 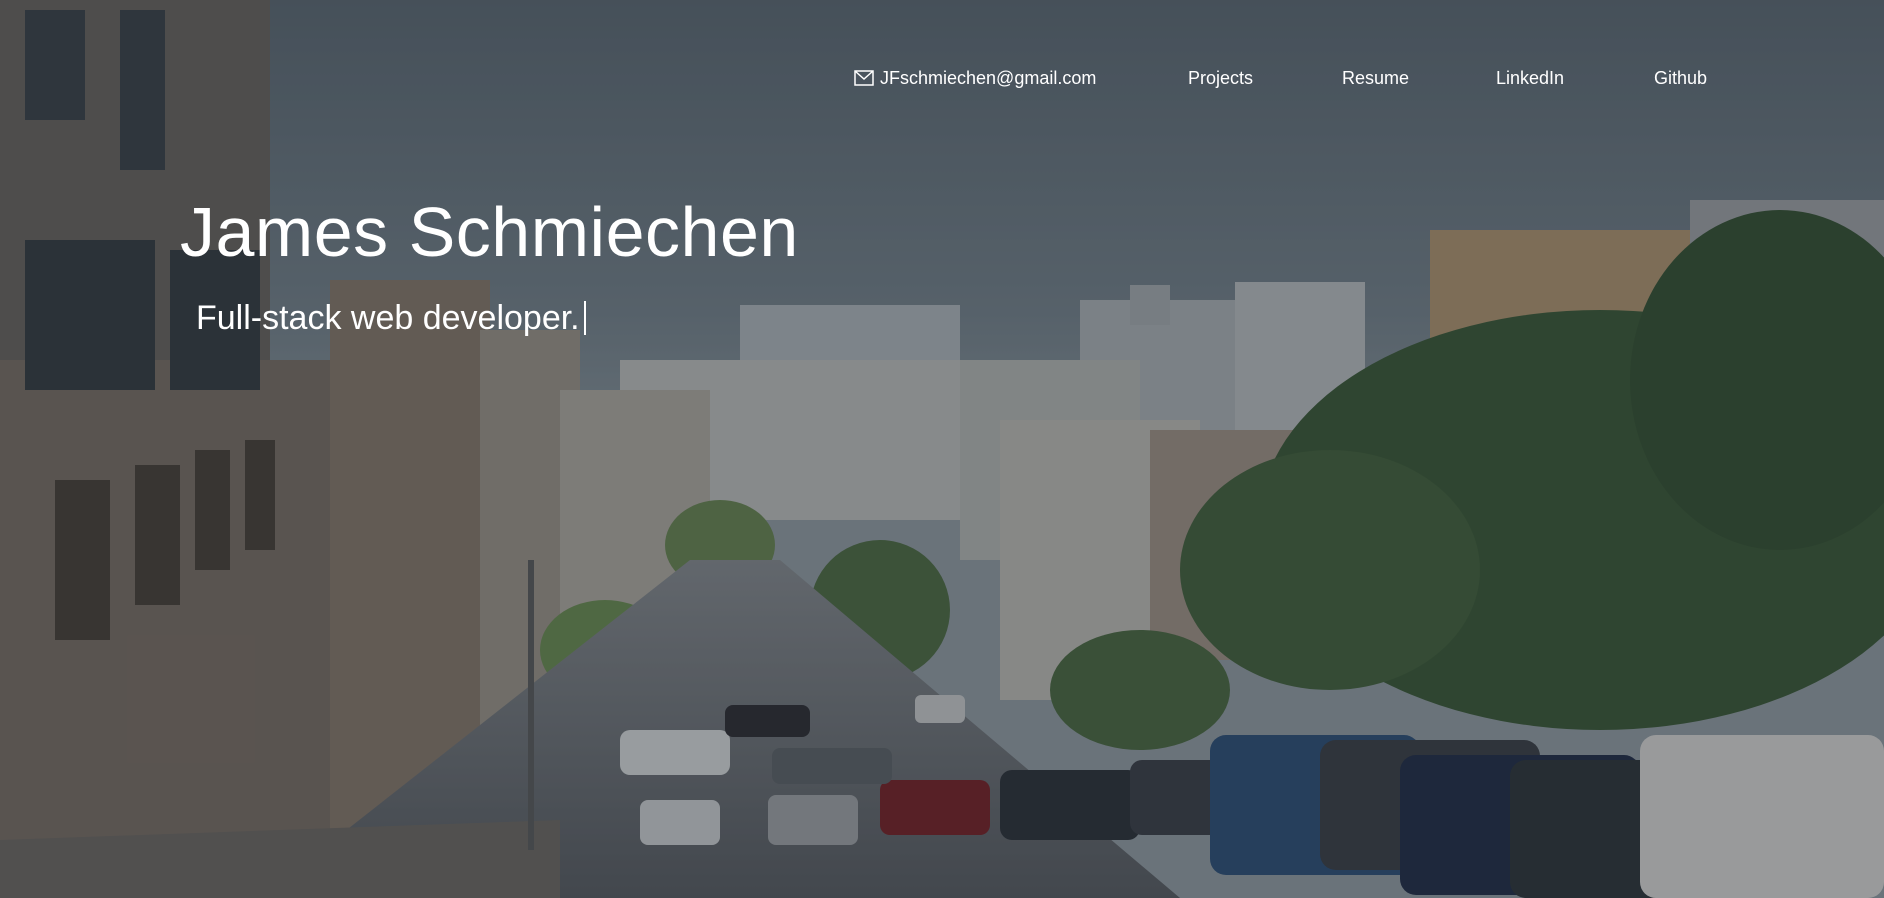 What do you see at coordinates (1530, 78) in the screenshot?
I see `nav-linkedin-link: LinkedIn` at bounding box center [1530, 78].